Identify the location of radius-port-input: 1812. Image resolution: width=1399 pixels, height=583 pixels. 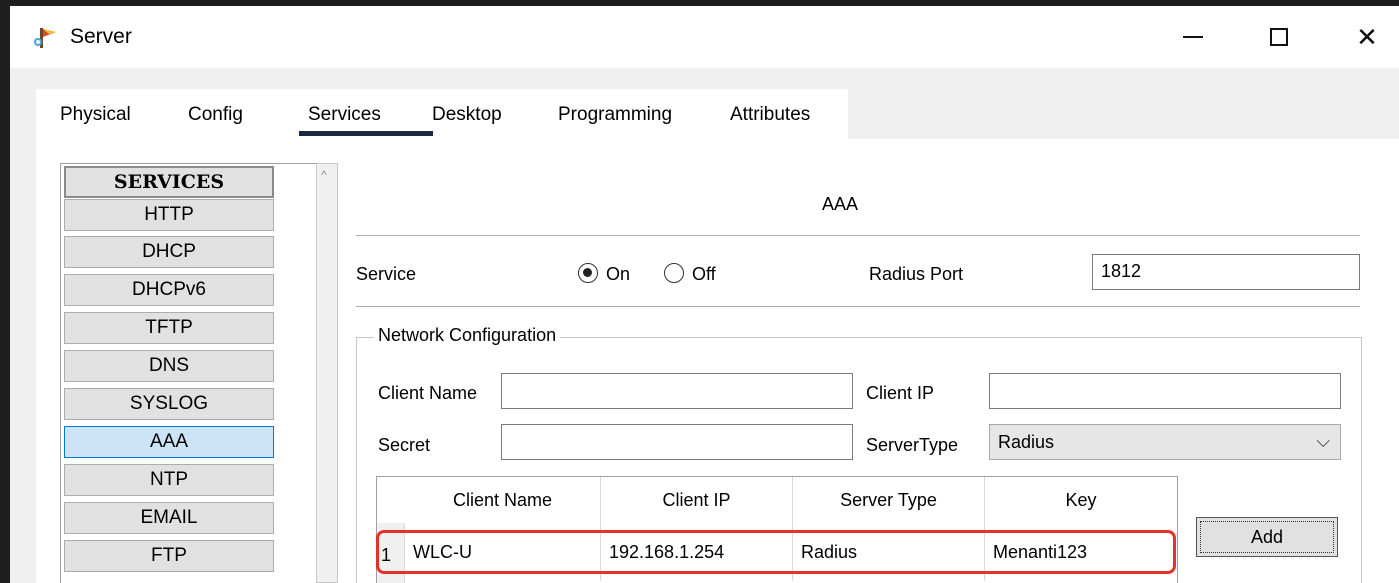
(1226, 272).